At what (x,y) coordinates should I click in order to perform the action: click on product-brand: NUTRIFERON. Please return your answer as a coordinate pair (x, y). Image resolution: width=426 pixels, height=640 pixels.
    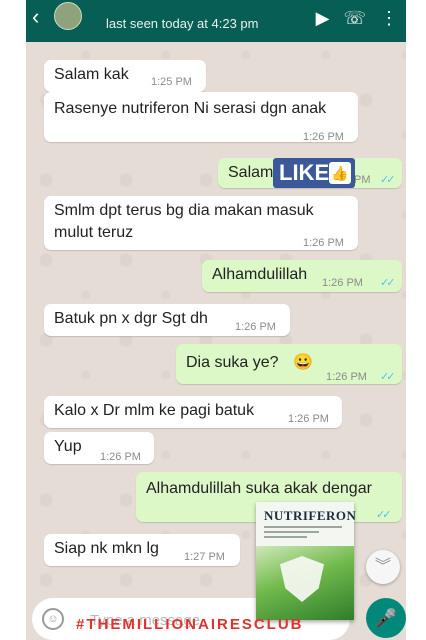
    Looking at the image, I should click on (310, 515).